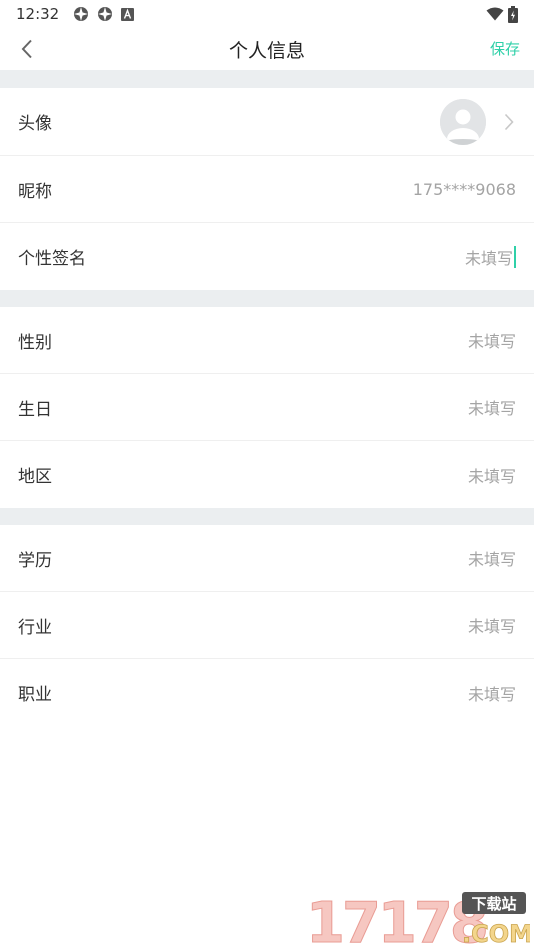 This screenshot has width=534, height=950. What do you see at coordinates (35, 477) in the screenshot?
I see `region-label: 地区` at bounding box center [35, 477].